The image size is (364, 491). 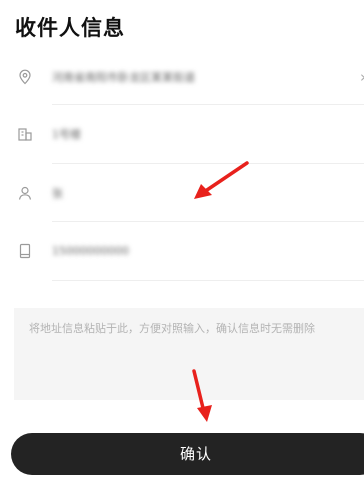 I want to click on recipient-value: 张, so click(x=57, y=193).